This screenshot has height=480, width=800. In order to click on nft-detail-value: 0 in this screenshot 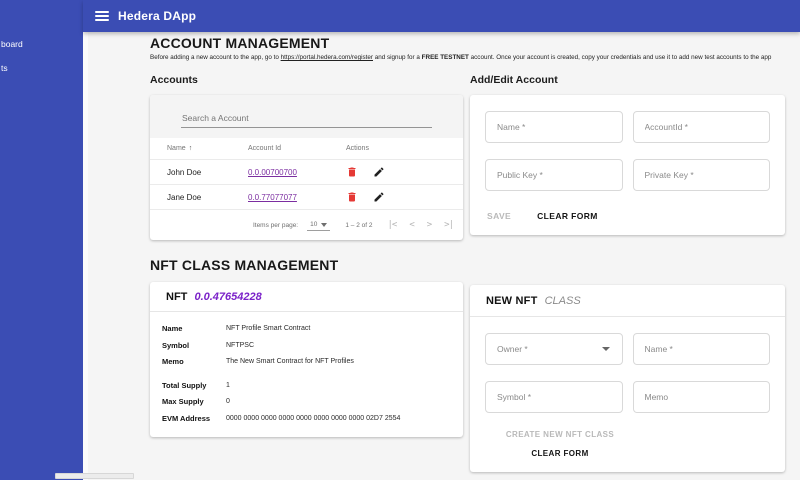, I will do `click(228, 401)`.